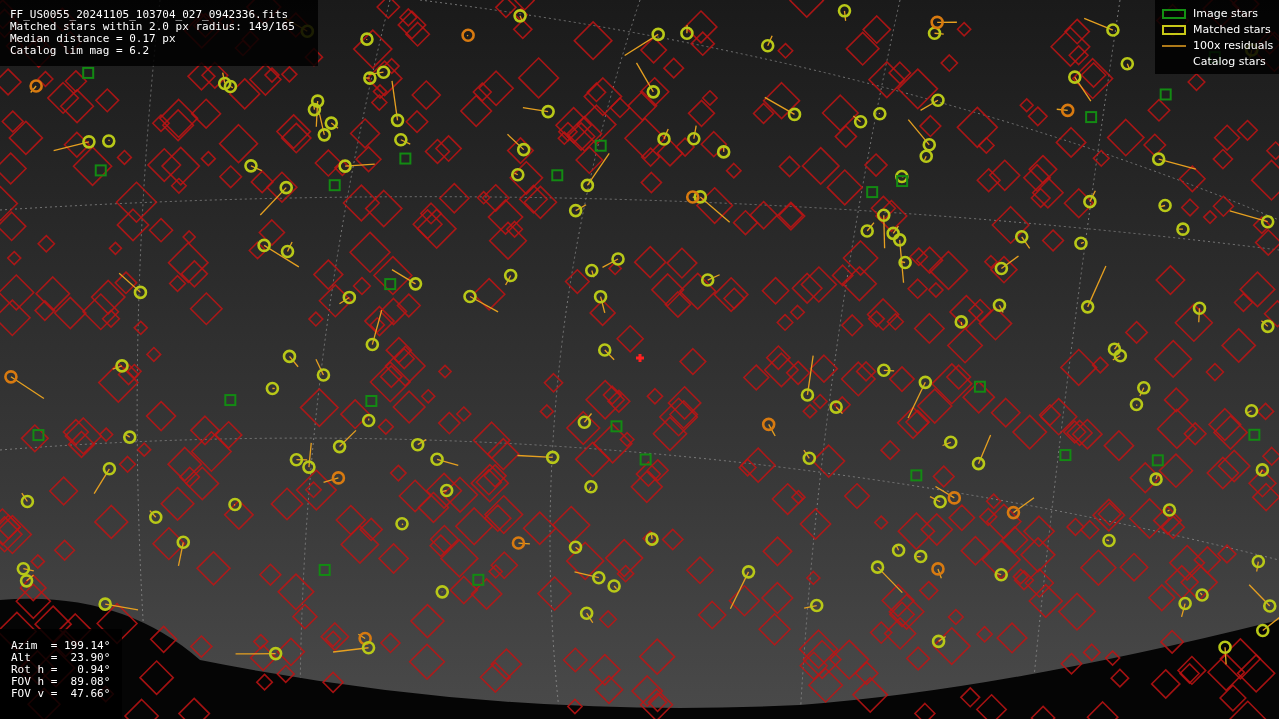 This screenshot has height=719, width=1279. Describe the element at coordinates (61, 658) in the screenshot. I see `pointing-text: Alt = 23.90°` at that location.